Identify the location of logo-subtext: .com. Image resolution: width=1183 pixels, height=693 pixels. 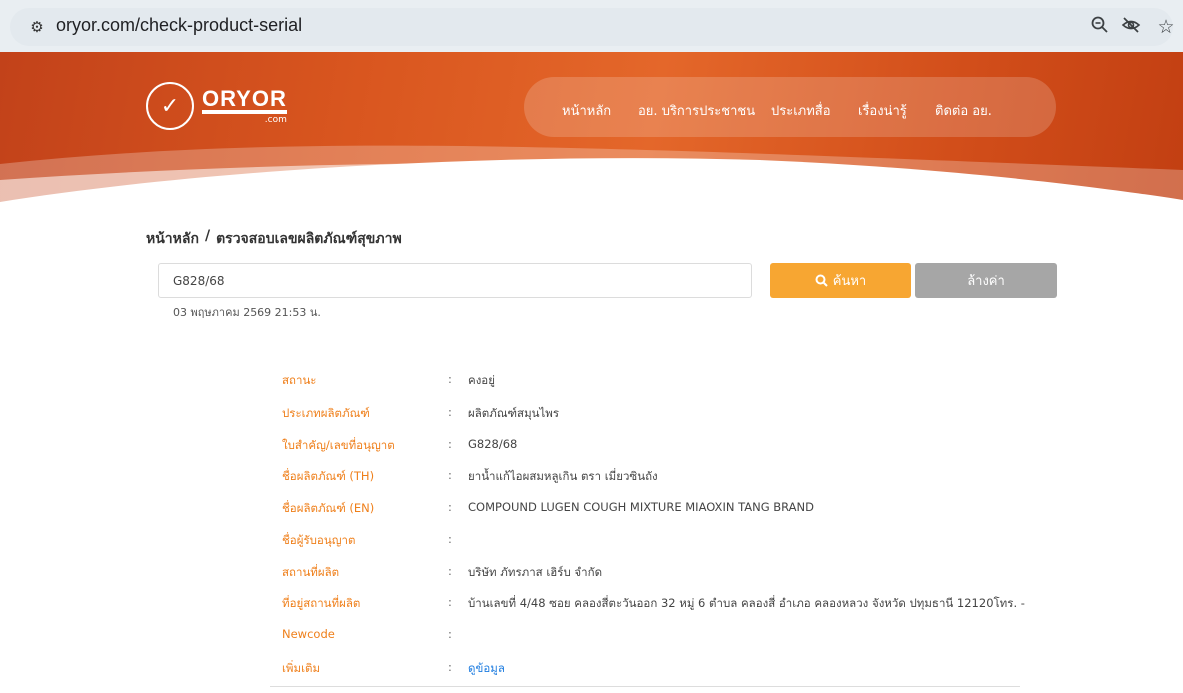
(244, 117).